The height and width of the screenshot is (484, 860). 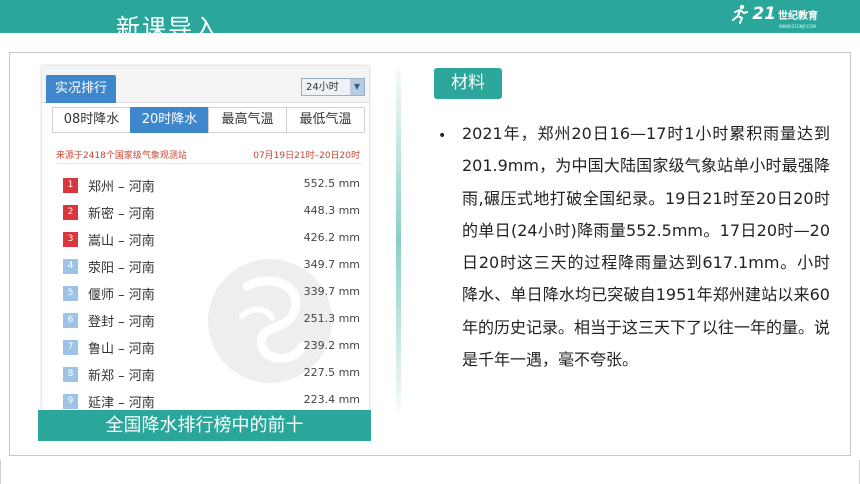 I want to click on rank-badge: 1, so click(x=70, y=185).